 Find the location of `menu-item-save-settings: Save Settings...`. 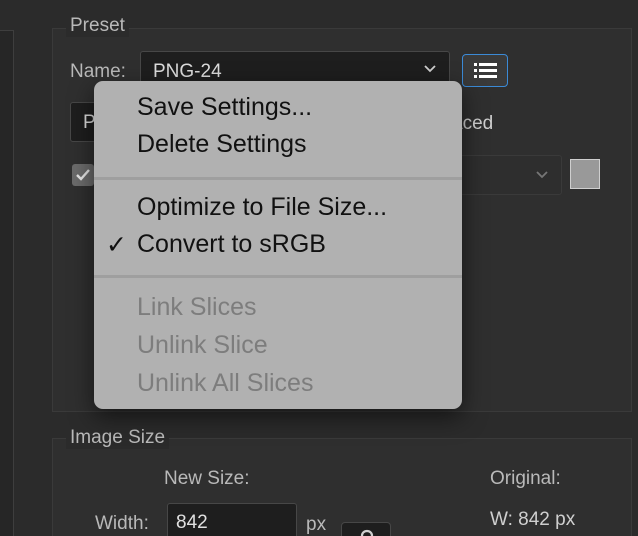

menu-item-save-settings: Save Settings... is located at coordinates (224, 107).